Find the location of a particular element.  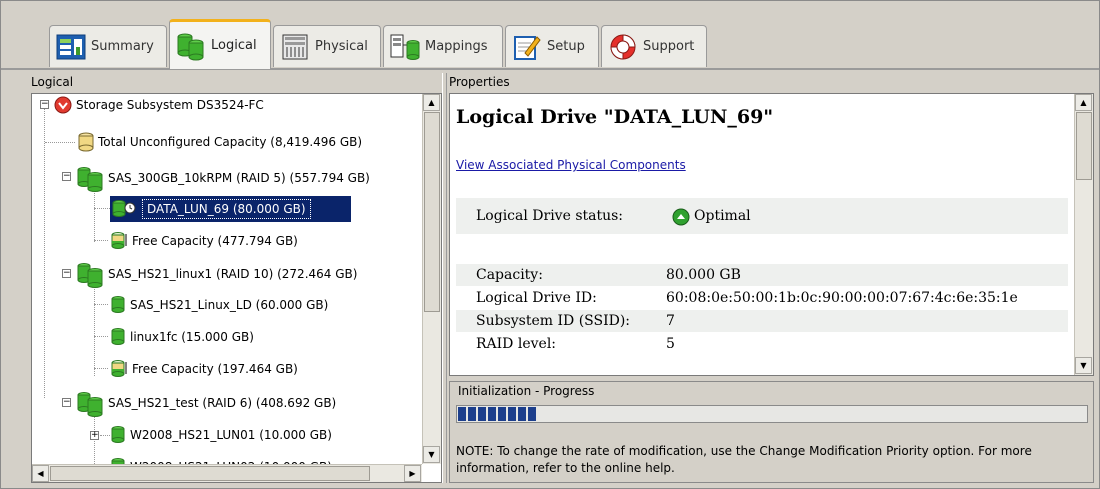

tree-item-free-capacity-1: Free Capacity (477.794 GB) is located at coordinates (204, 241).